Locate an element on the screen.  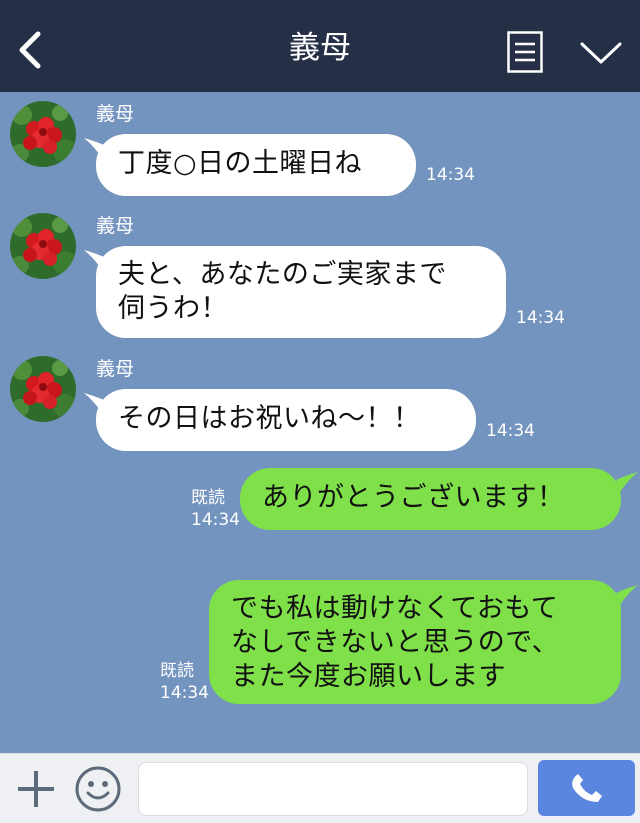
composer-bar is located at coordinates (320, 788).